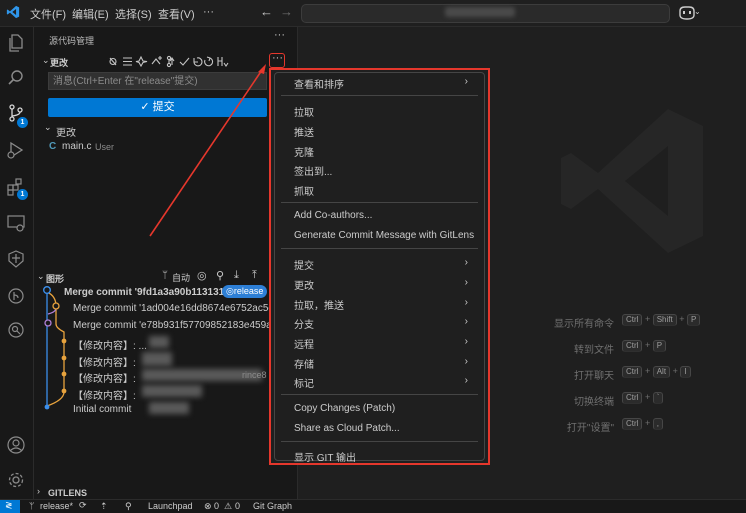 The width and height of the screenshot is (746, 513). What do you see at coordinates (56, 506) in the screenshot?
I see `branch-status: release*` at bounding box center [56, 506].